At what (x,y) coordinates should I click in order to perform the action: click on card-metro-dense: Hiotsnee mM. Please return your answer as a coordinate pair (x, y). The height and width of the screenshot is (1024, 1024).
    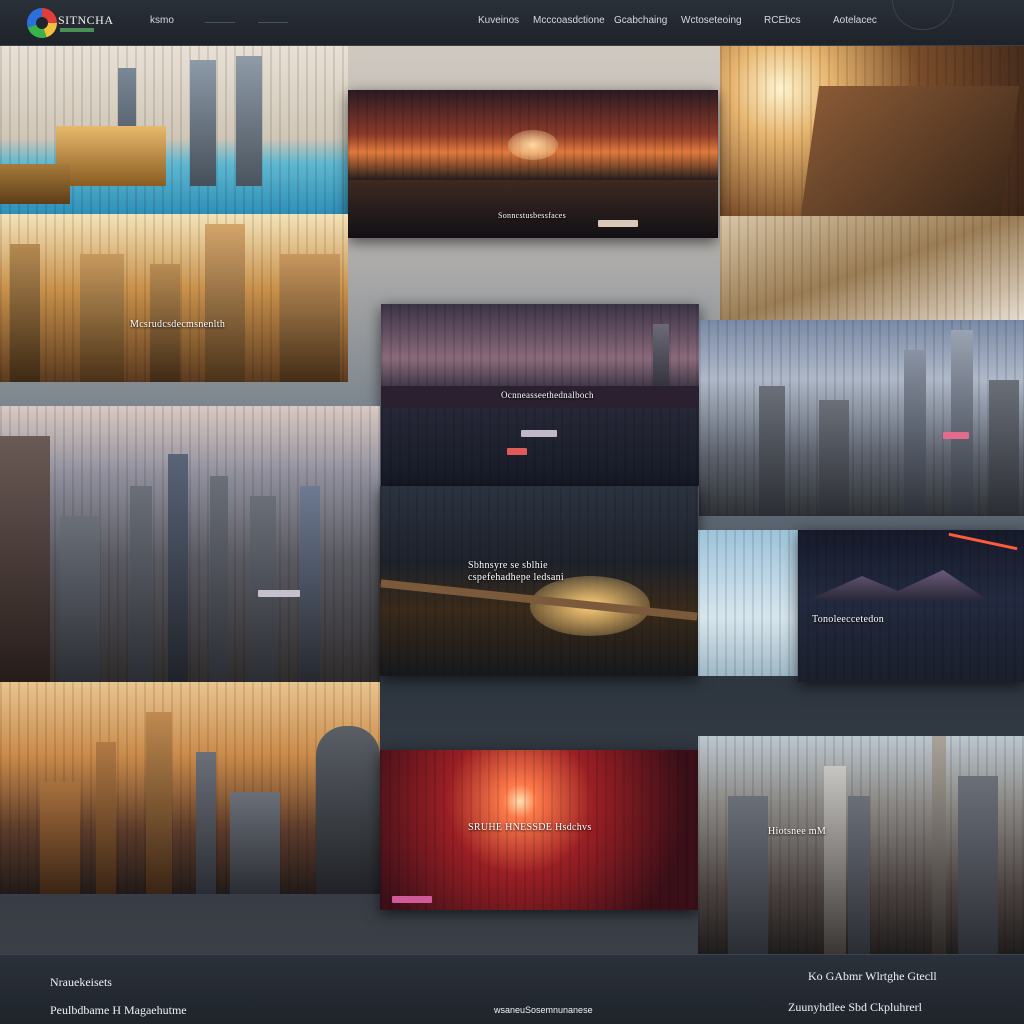
    Looking at the image, I should click on (861, 845).